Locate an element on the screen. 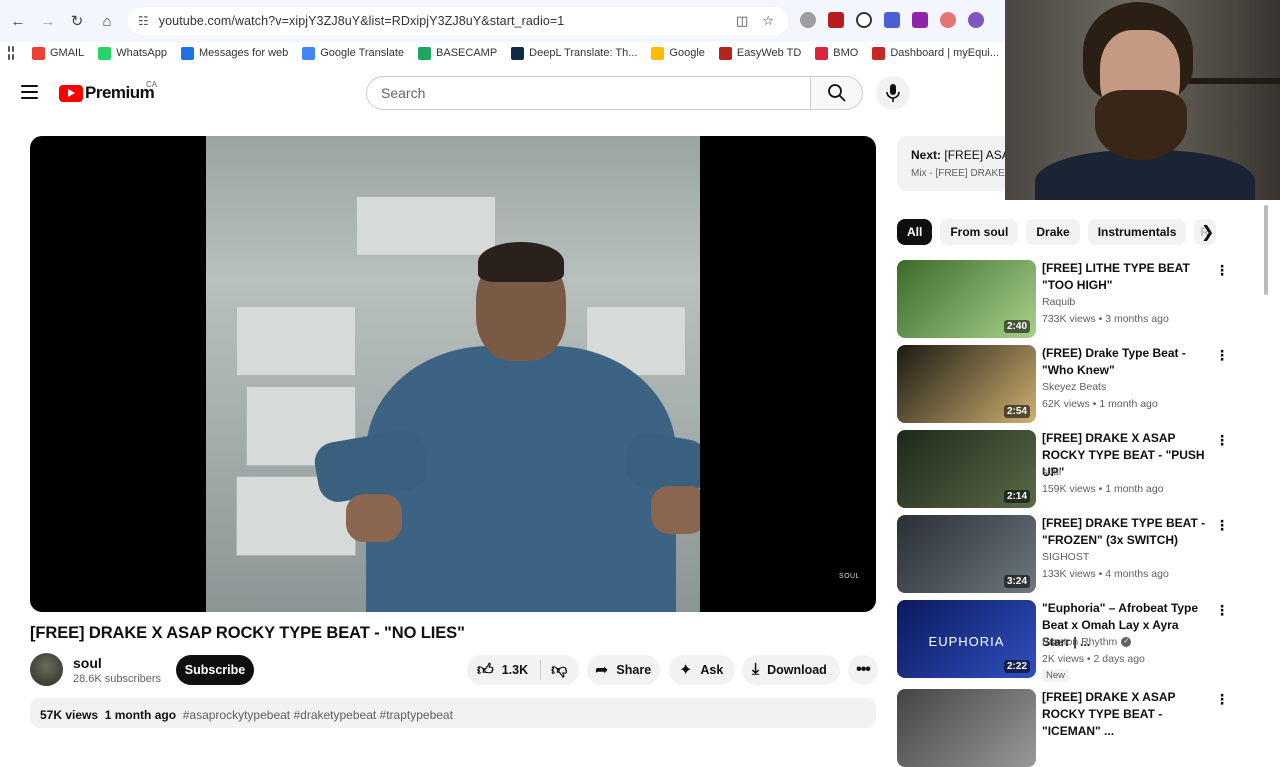 The height and width of the screenshot is (767, 1280). ask-button: ✦ Ask is located at coordinates (702, 670).